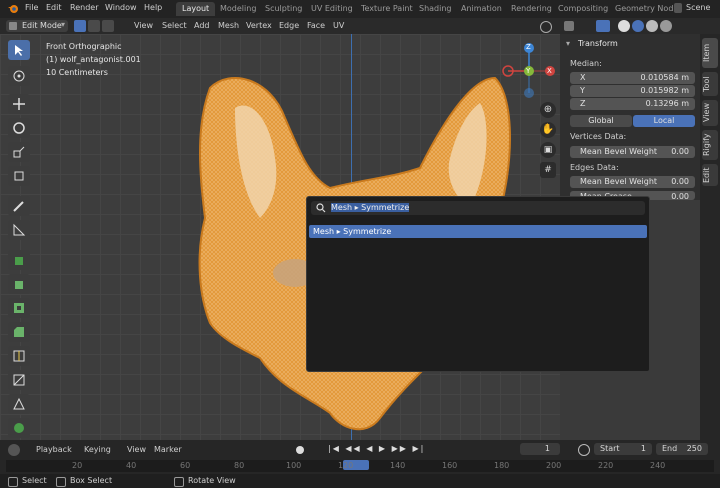 This screenshot has height=488, width=720. What do you see at coordinates (300, 450) in the screenshot?
I see `record-icon` at bounding box center [300, 450].